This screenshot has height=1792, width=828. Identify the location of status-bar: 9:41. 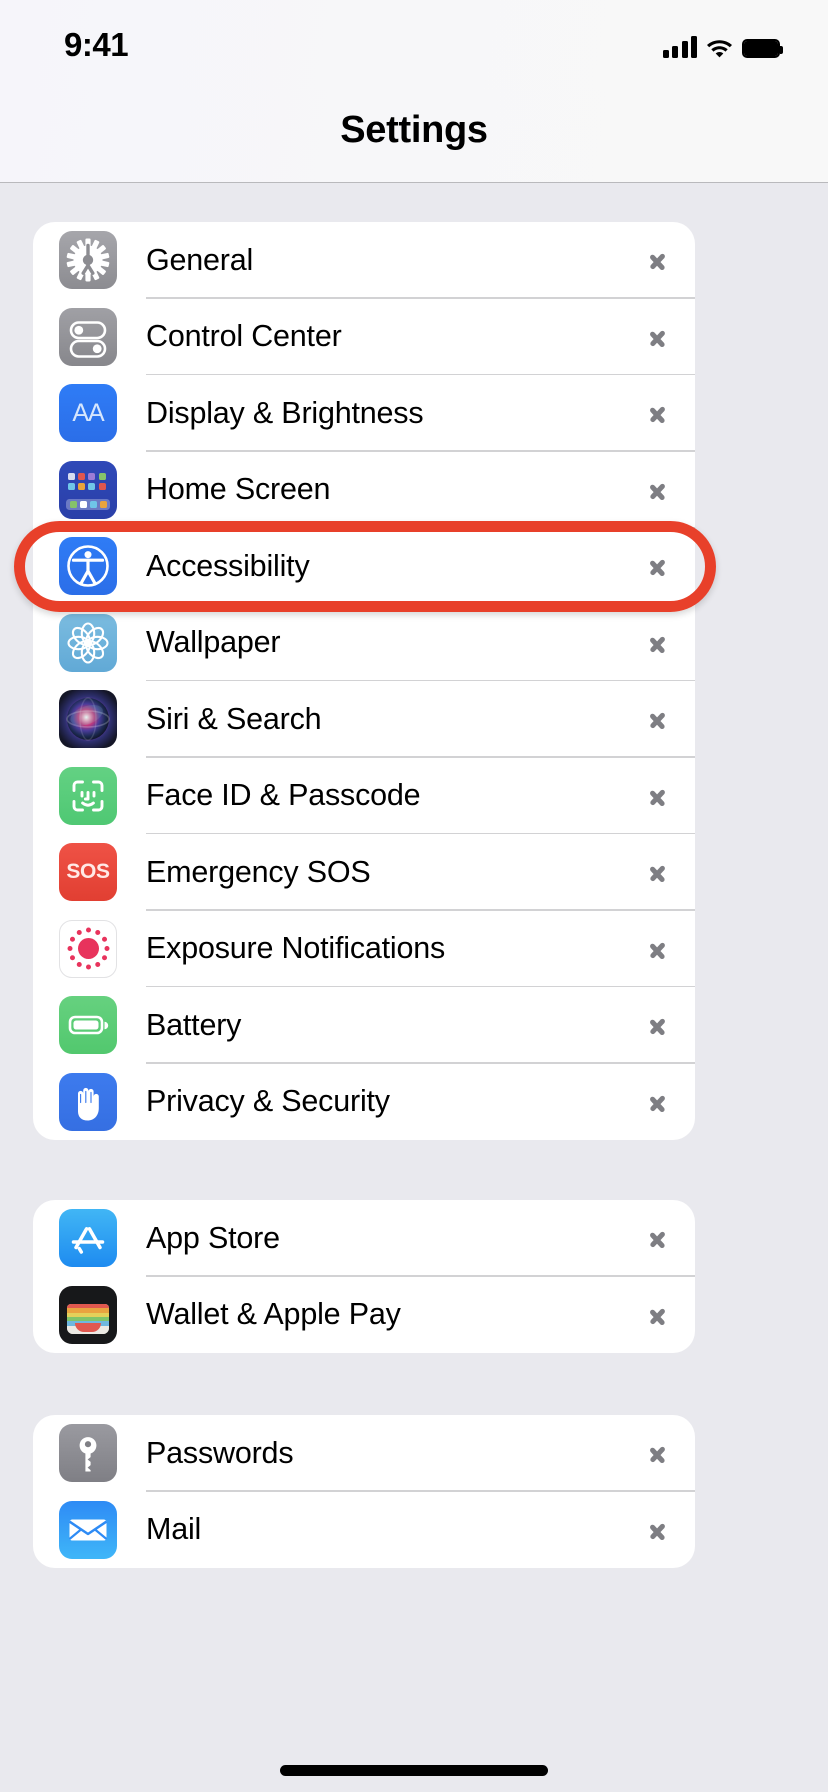
(414, 45).